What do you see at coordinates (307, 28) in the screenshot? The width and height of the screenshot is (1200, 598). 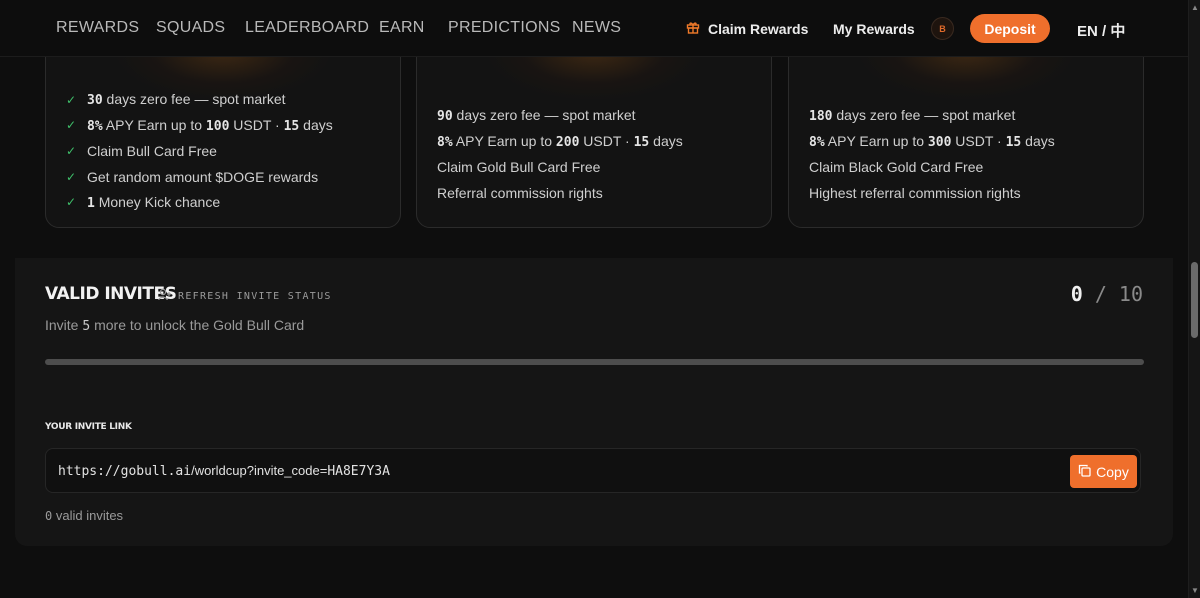 I see `nav-leaderboard: LEADERBOARD` at bounding box center [307, 28].